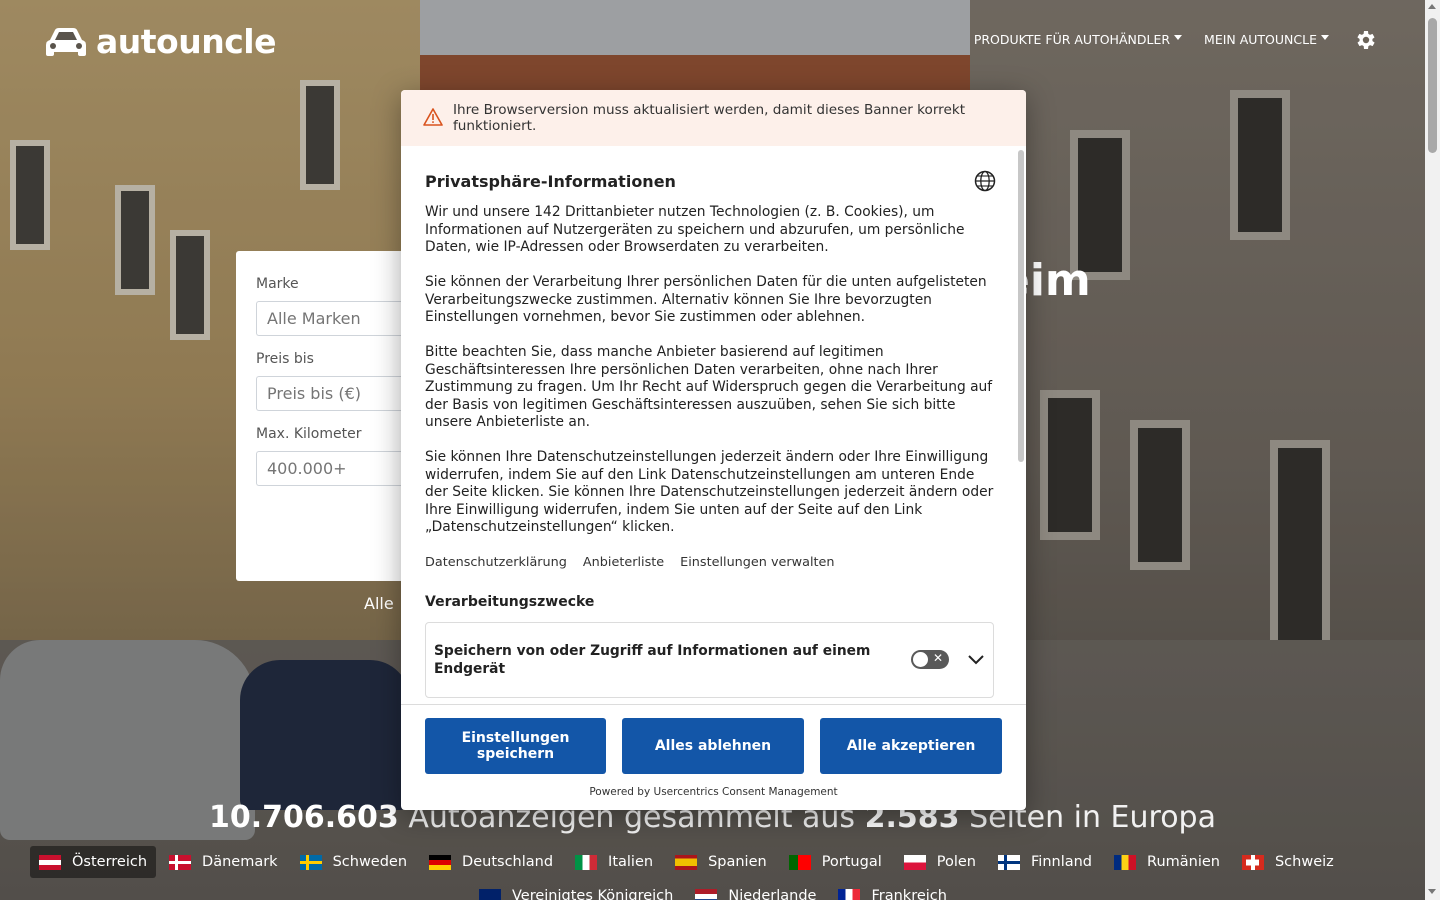  What do you see at coordinates (180, 862) in the screenshot?
I see `dk-flag-icon` at bounding box center [180, 862].